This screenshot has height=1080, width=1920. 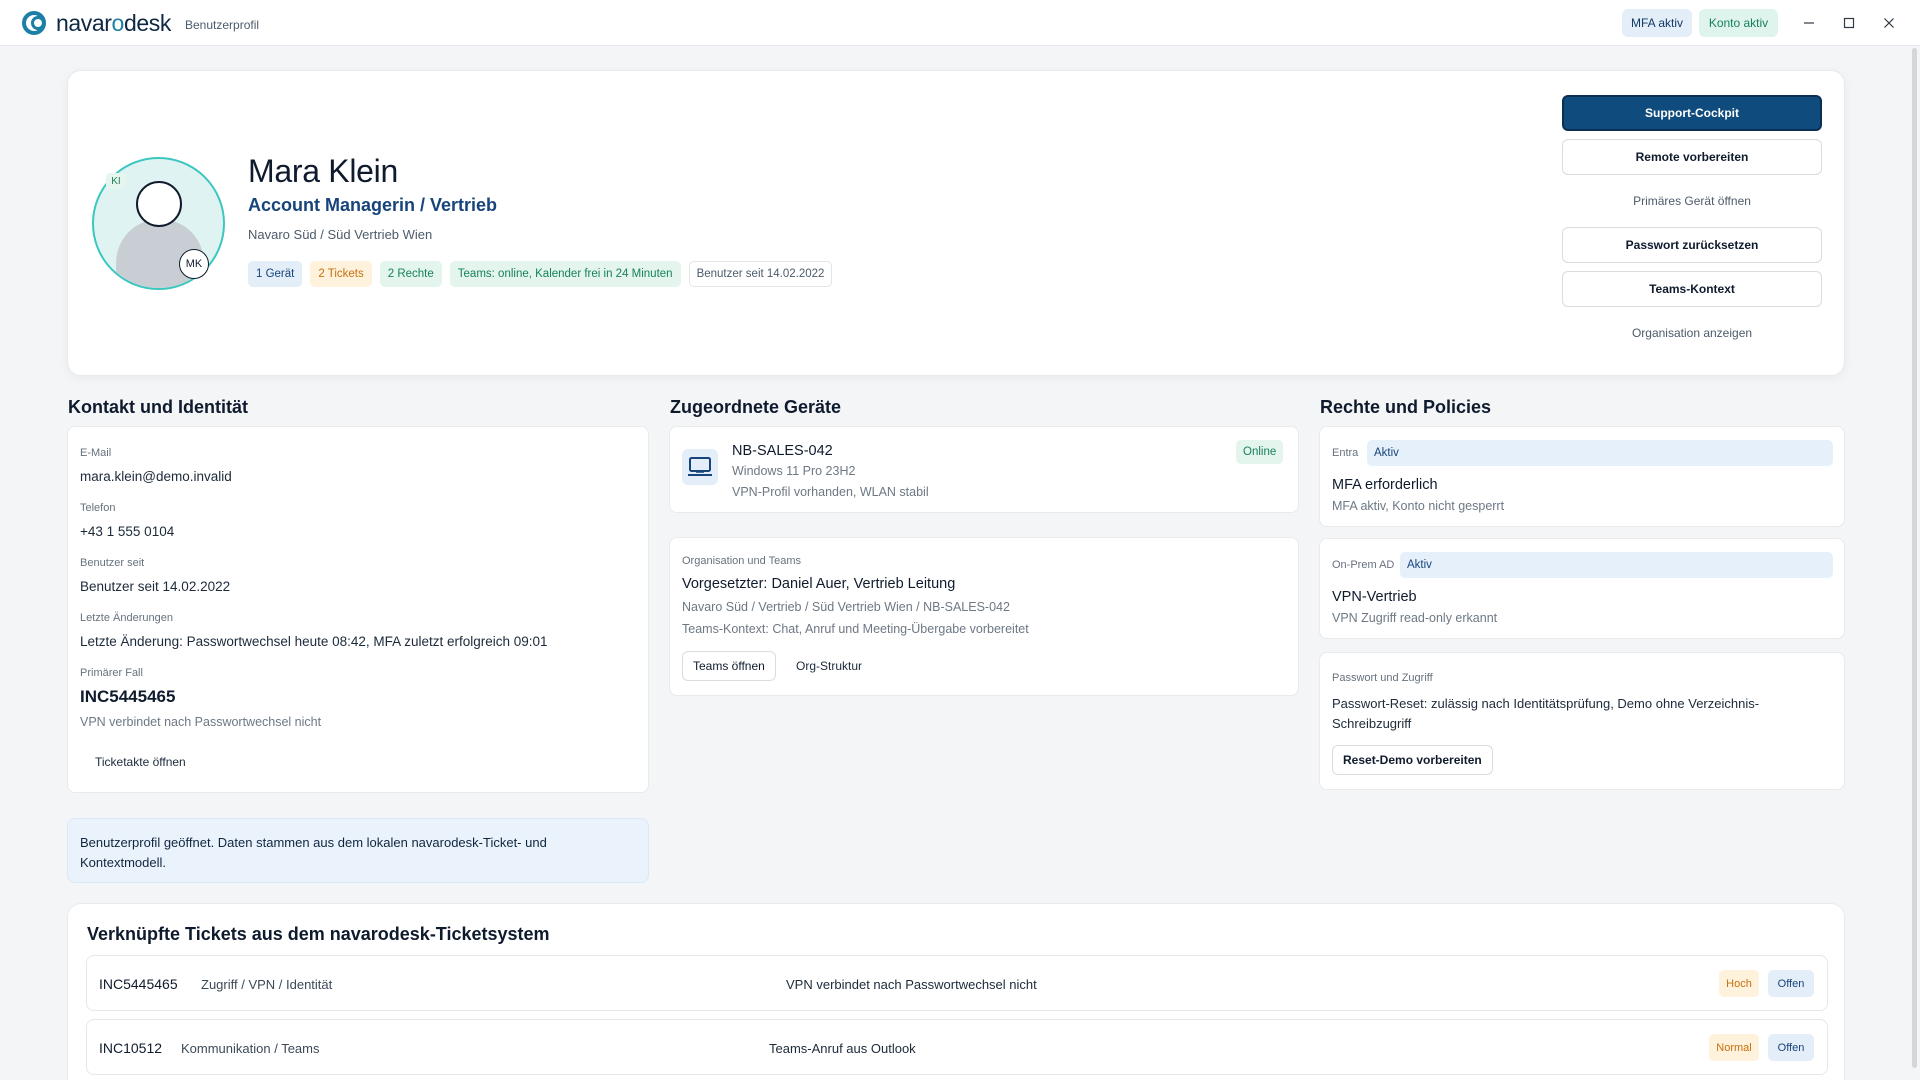 What do you see at coordinates (201, 722) in the screenshot?
I see `primary-case-desc: VPN verbindet nach Passwortwechsel nicht` at bounding box center [201, 722].